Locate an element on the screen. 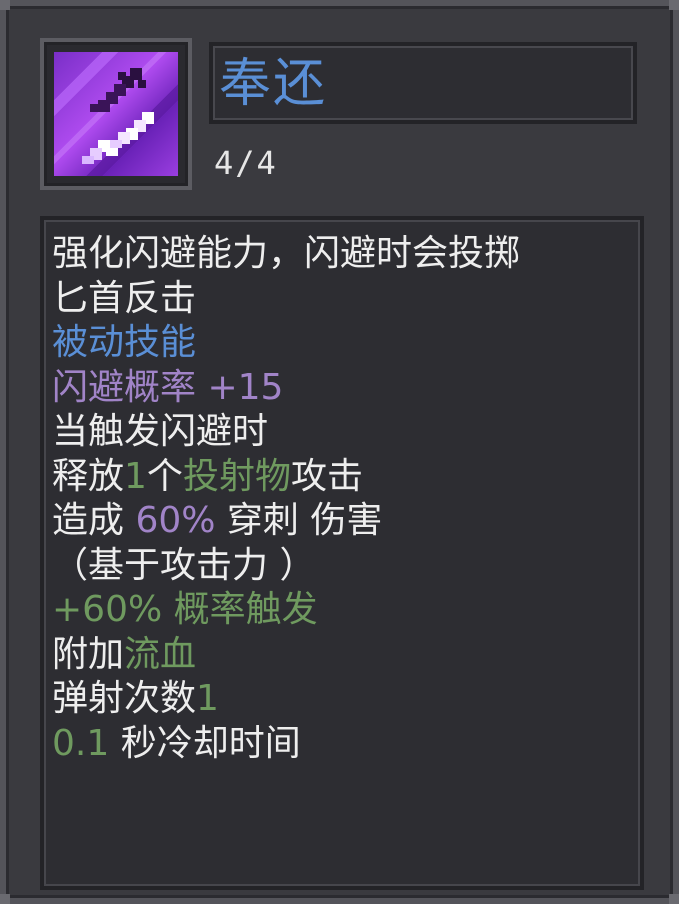 The image size is (679, 904). basis-line: （基于攻击力 ） is located at coordinates (184, 565).